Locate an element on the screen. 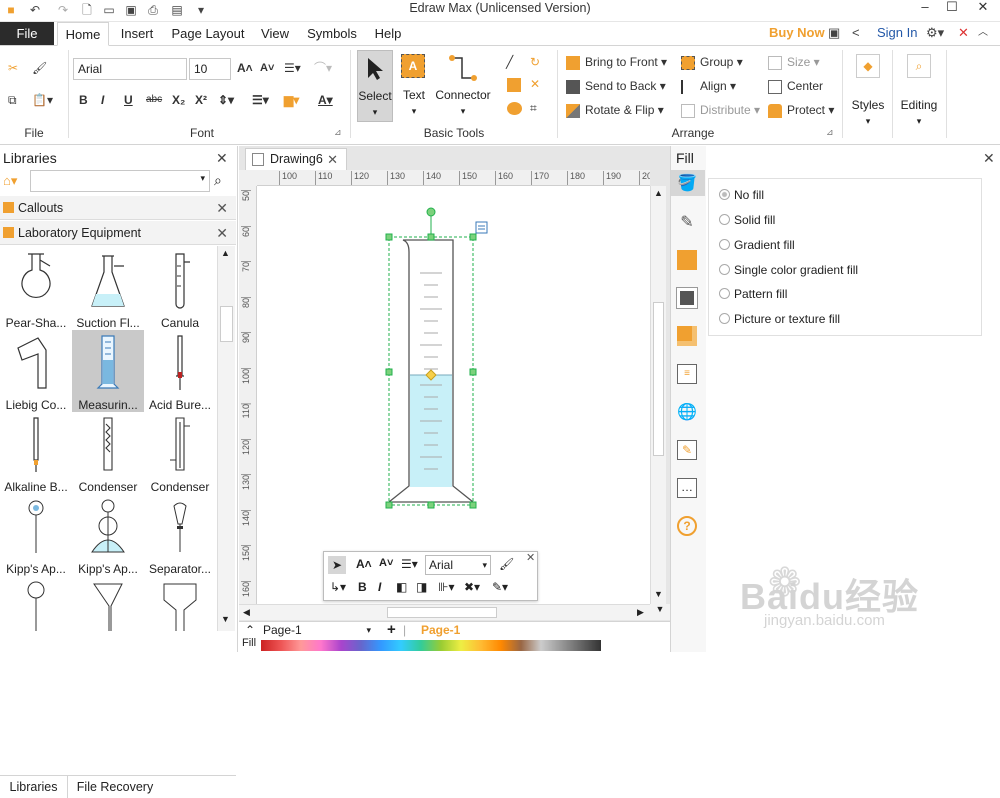  image-icon is located at coordinates (687, 298).